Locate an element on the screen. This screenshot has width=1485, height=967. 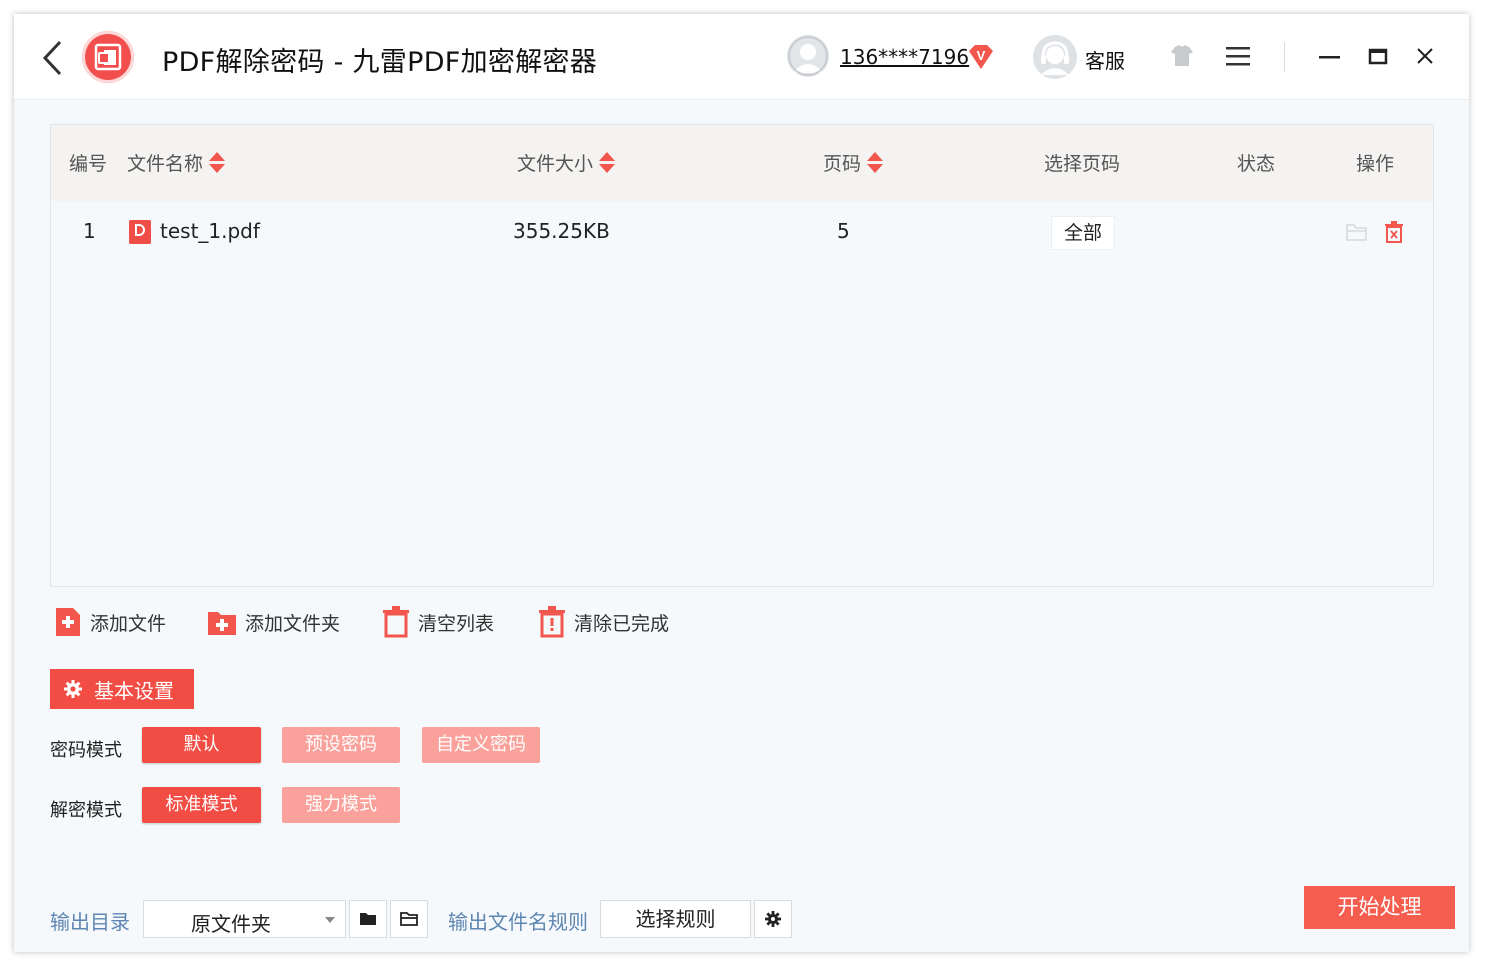
password-mode-label: 密码模式 is located at coordinates (86, 749).